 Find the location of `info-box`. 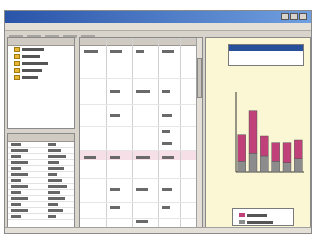

info-box is located at coordinates (266, 55).